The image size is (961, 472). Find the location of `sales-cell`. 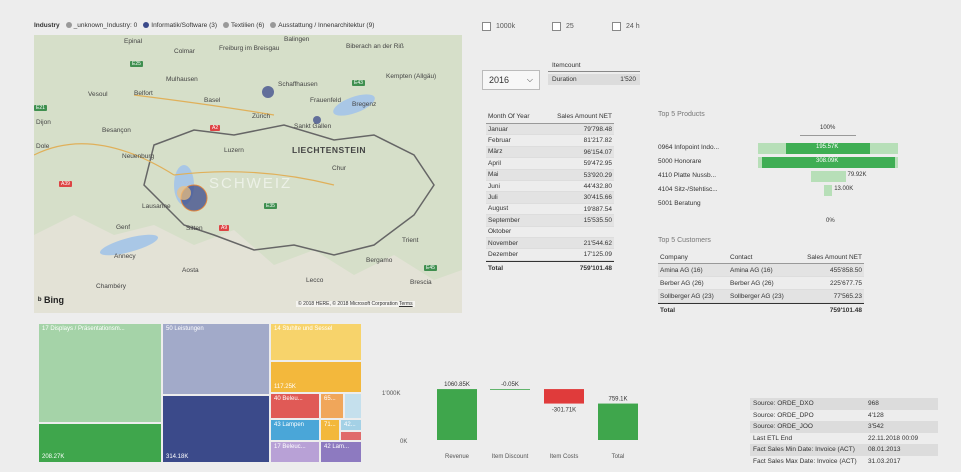

sales-cell is located at coordinates (579, 232).